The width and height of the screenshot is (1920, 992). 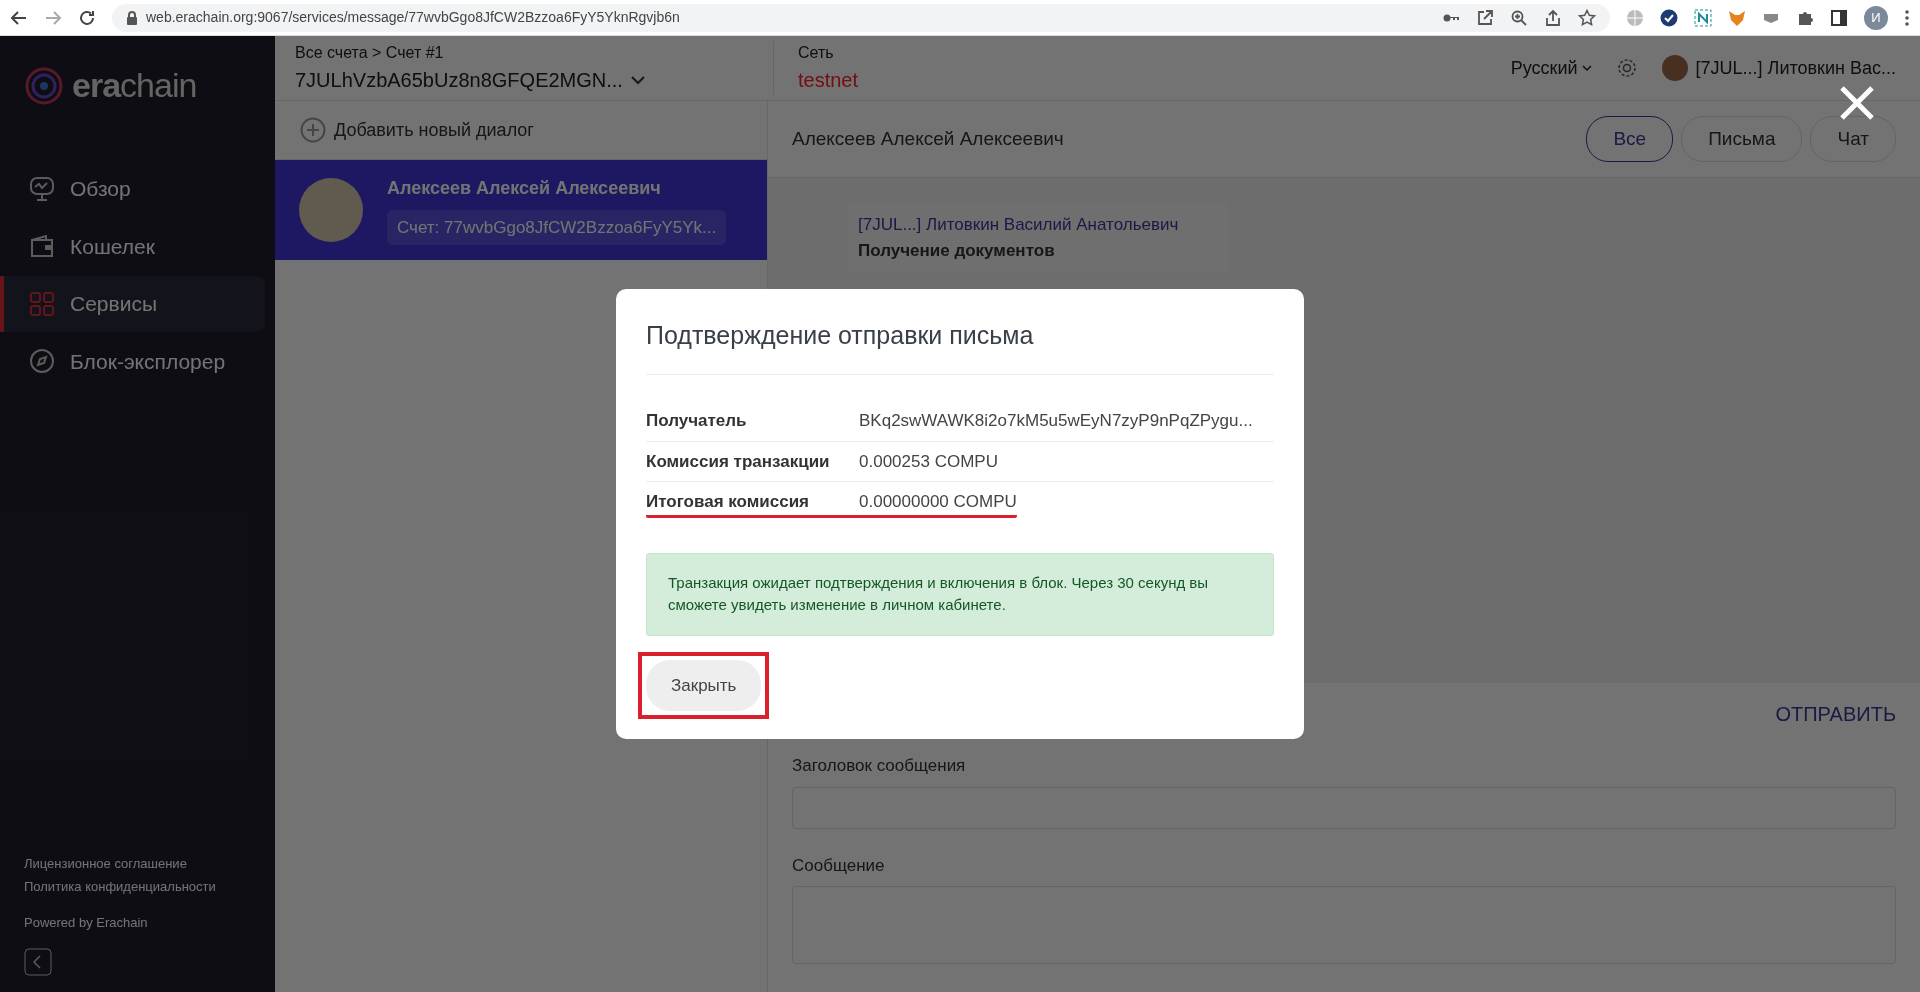 What do you see at coordinates (1544, 68) in the screenshot?
I see `language-select: Русский` at bounding box center [1544, 68].